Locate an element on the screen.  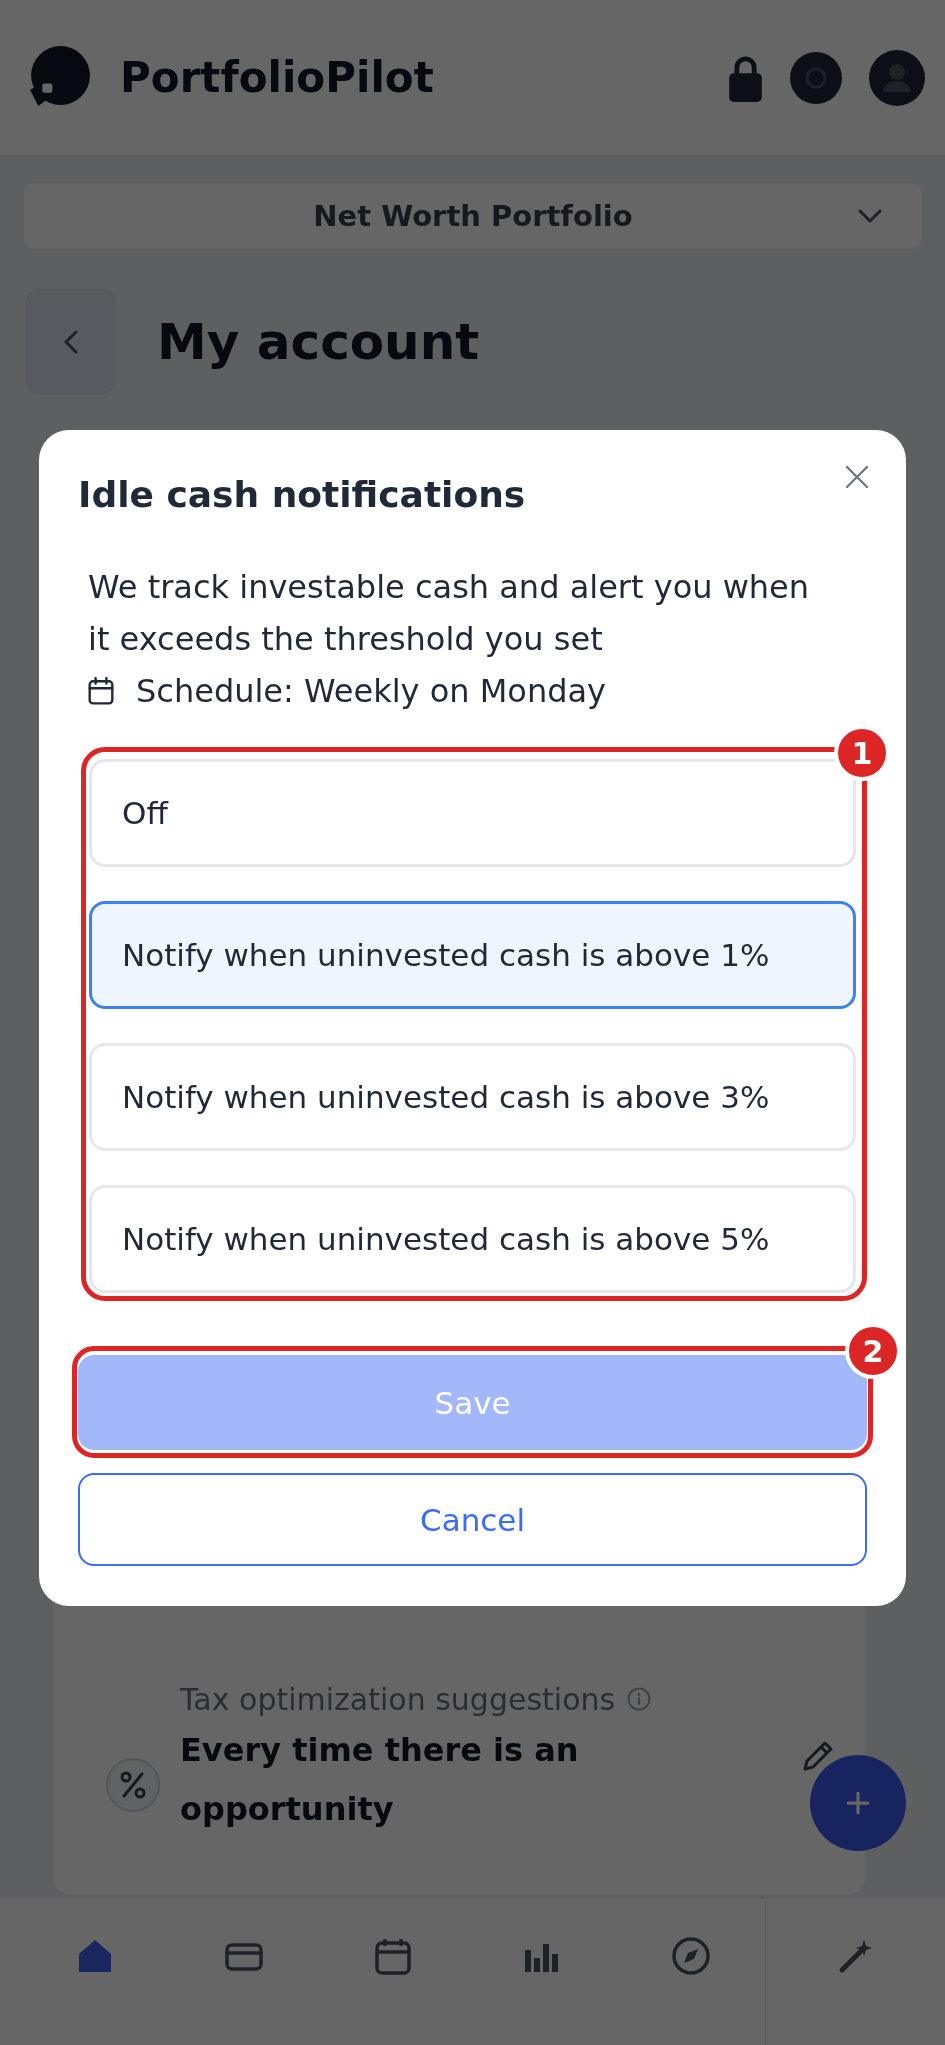
option-card: Notify when uninvested cash is above 3% is located at coordinates (472, 1097).